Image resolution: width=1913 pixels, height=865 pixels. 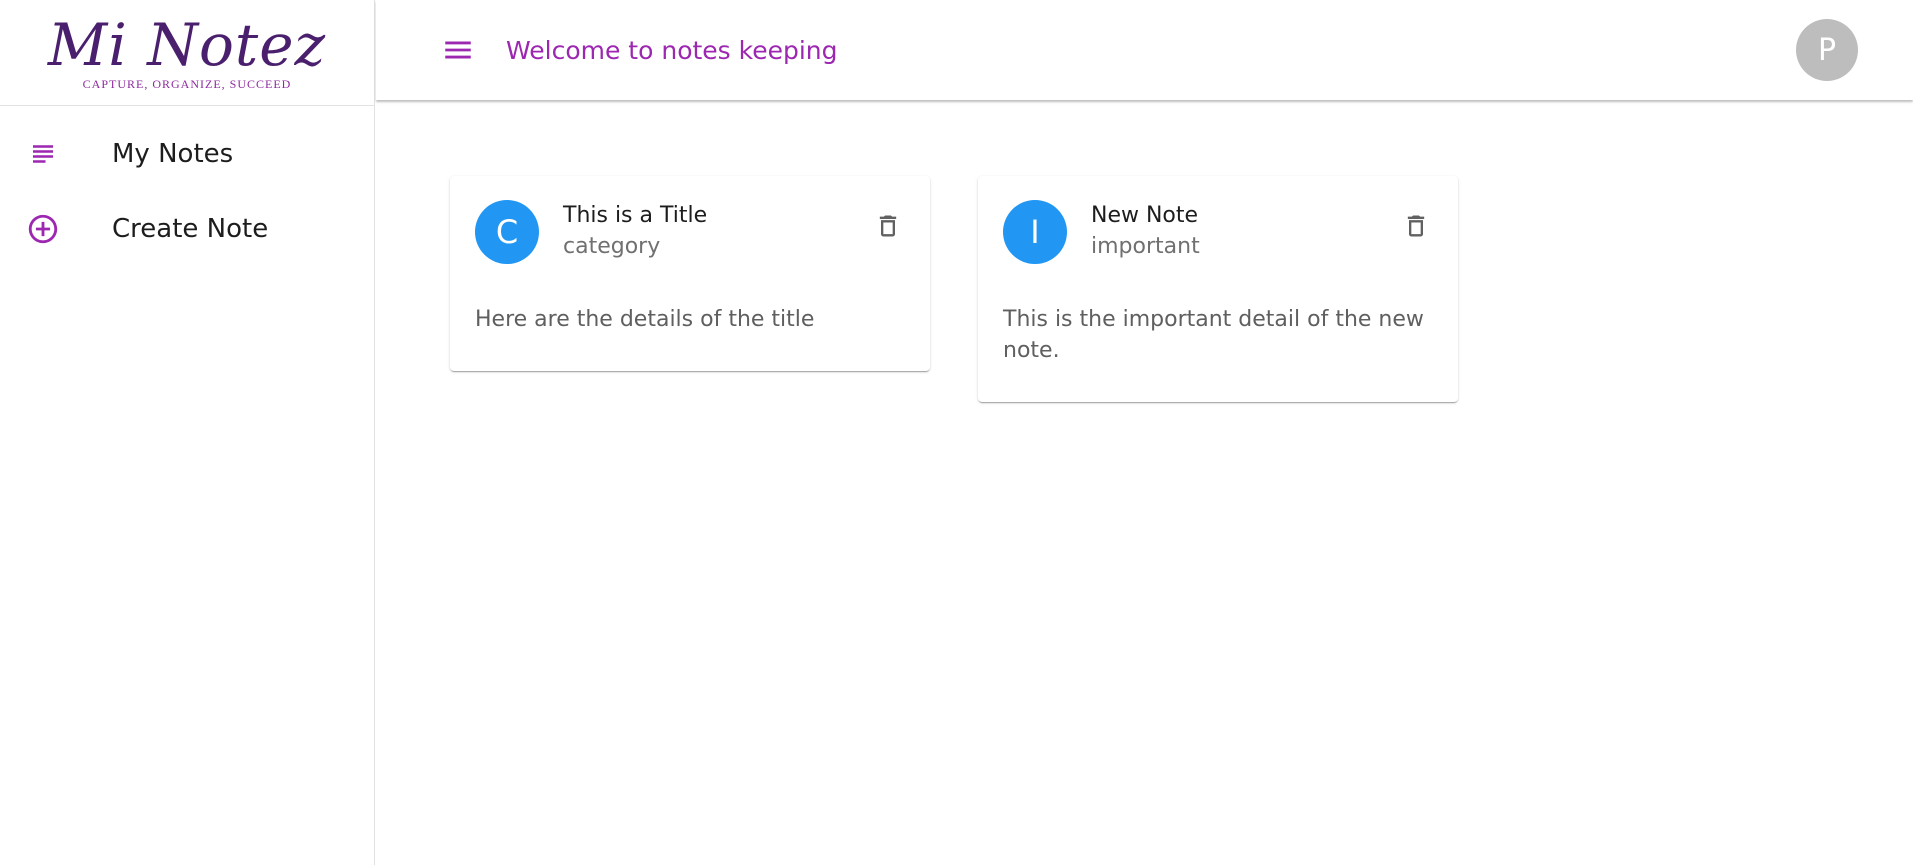 I want to click on sidebar-item-label: My Notes, so click(x=173, y=153).